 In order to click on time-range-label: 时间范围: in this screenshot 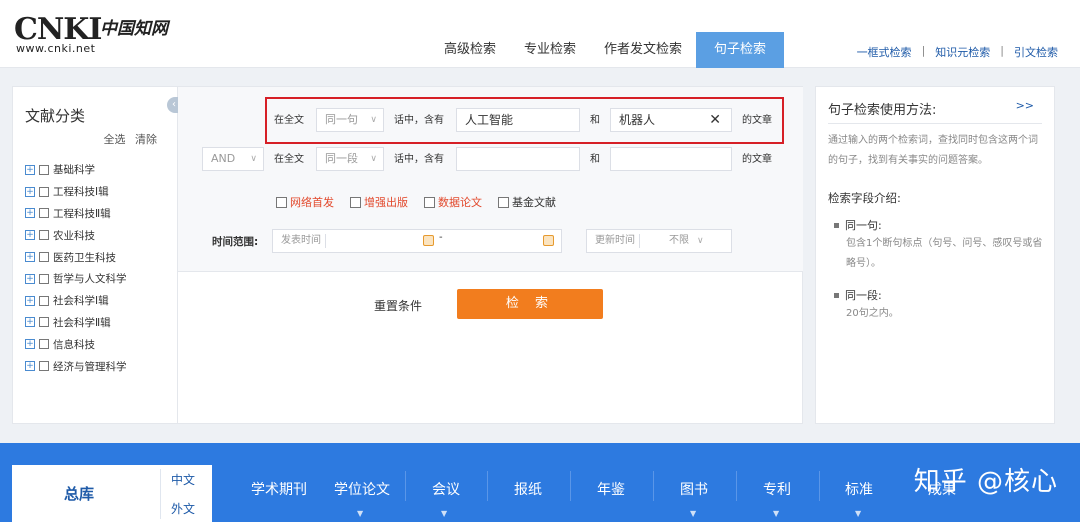, I will do `click(235, 242)`.